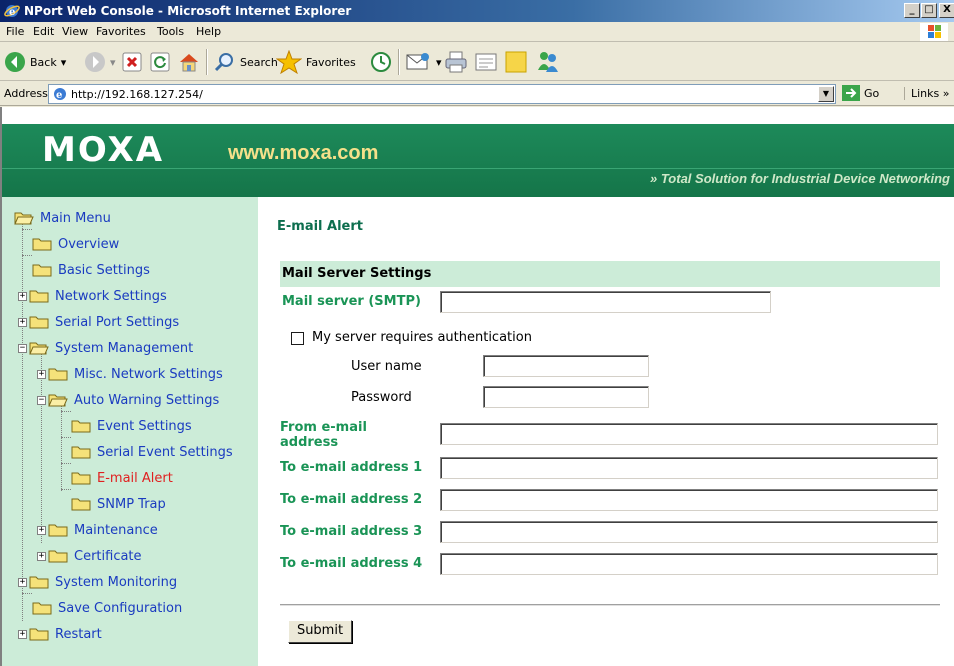  What do you see at coordinates (170, 31) in the screenshot?
I see `menu-tools: Tools` at bounding box center [170, 31].